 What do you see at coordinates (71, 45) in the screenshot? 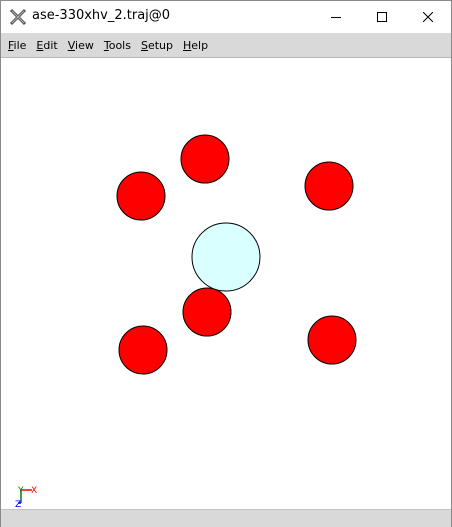
I see `menu-view-mnemonic: V` at bounding box center [71, 45].